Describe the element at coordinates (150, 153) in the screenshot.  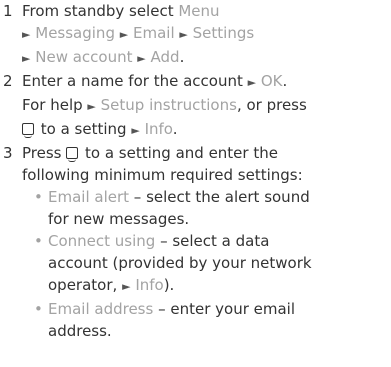
I see `step-3-line-1: Press to a setting and enter the` at that location.